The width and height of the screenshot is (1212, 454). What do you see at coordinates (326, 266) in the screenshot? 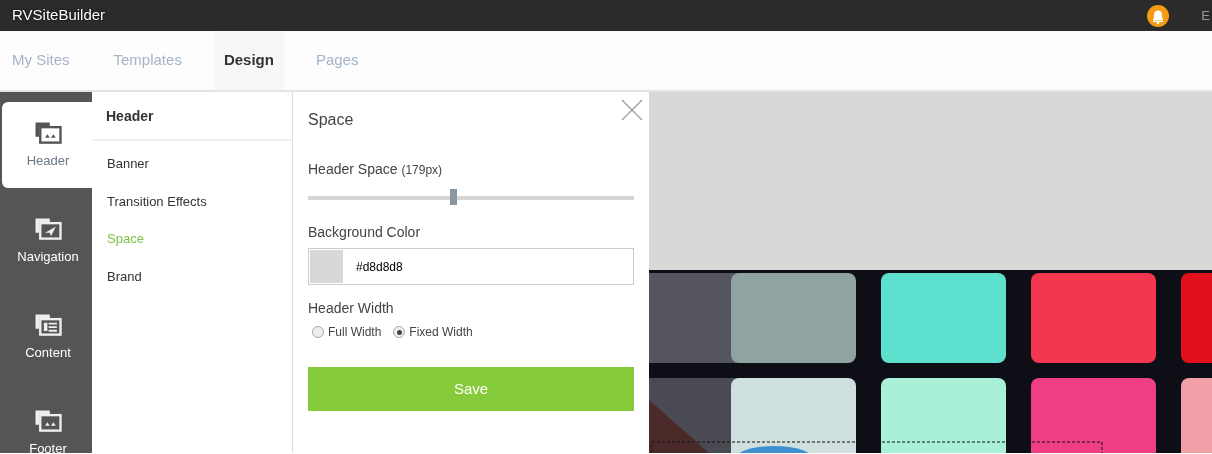
I see `color-swatch` at bounding box center [326, 266].